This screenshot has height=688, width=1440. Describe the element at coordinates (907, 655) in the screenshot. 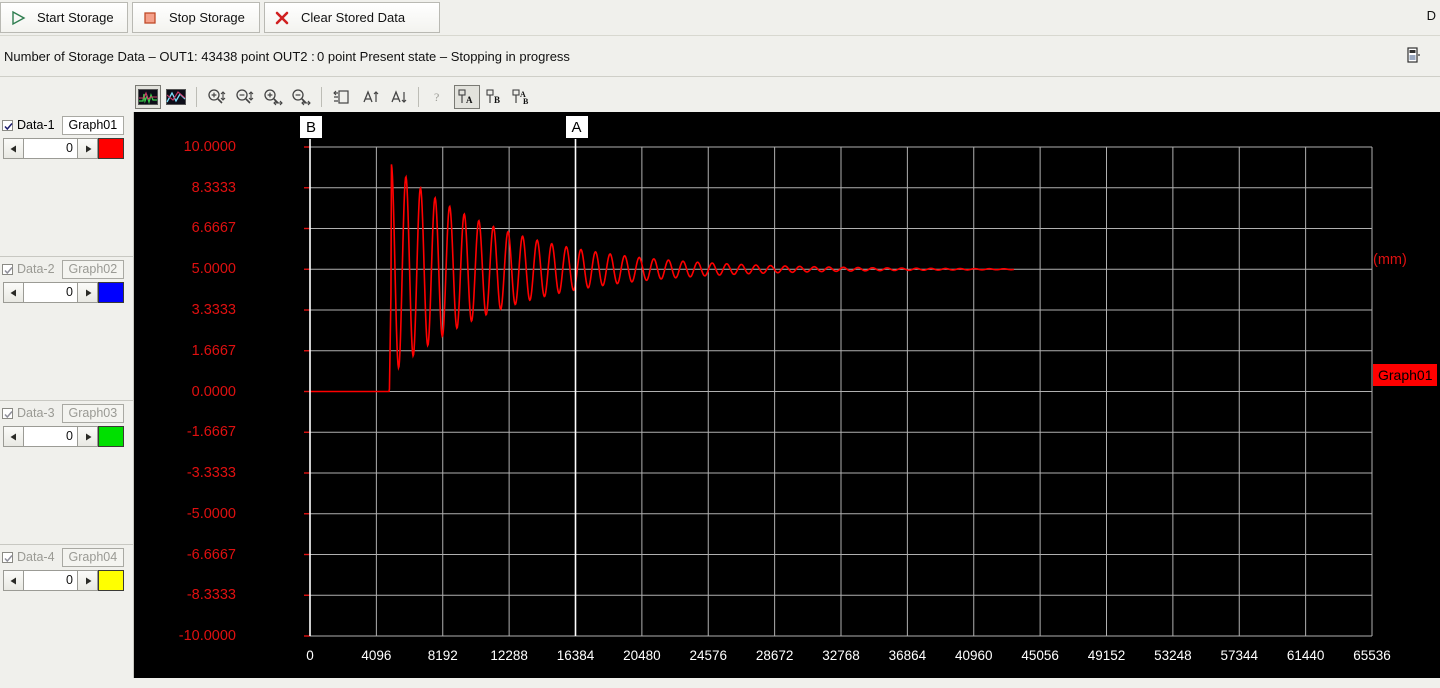

I see `x-axis-tick-label: 36864` at that location.